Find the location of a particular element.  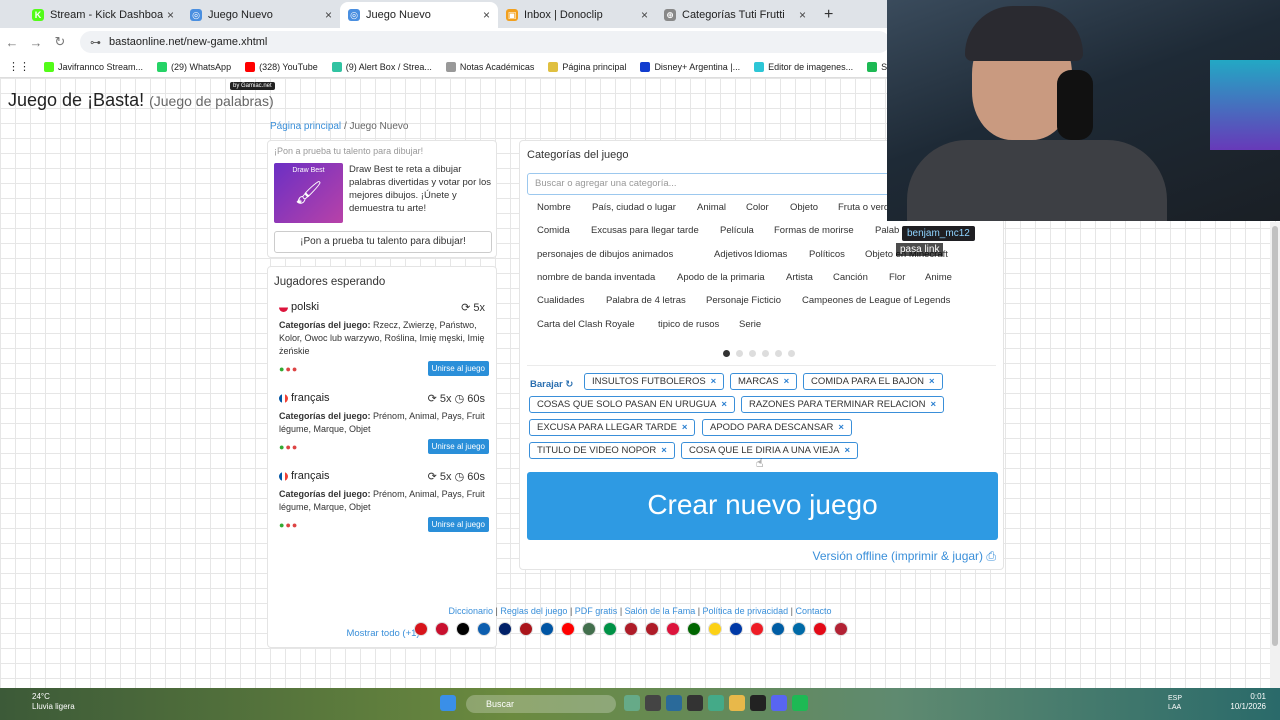

promo-button: ¡Pon a prueba tu talento para dibujar! is located at coordinates (383, 242).